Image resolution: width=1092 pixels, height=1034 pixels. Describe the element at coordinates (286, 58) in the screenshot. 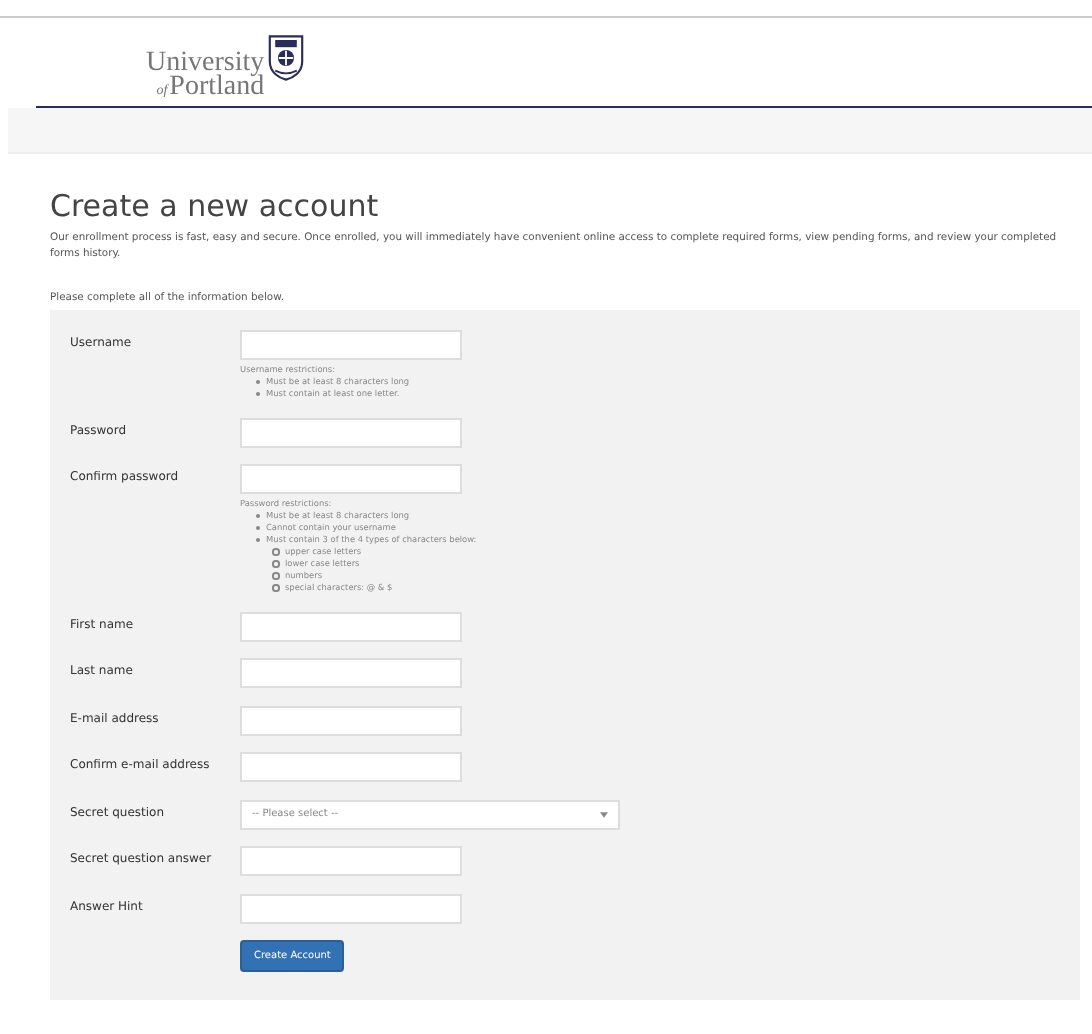

I see `shield-crest-icon` at that location.